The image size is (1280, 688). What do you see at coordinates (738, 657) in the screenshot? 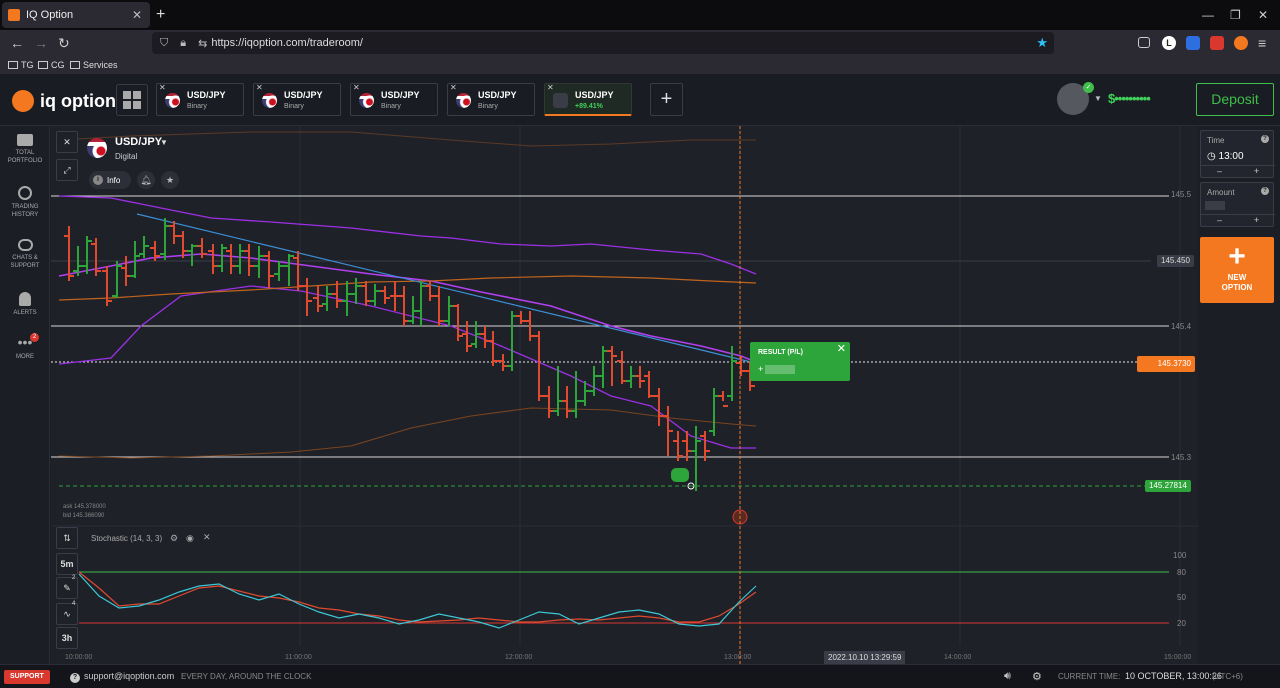
I see `time-tick: 13:00:00` at bounding box center [738, 657].